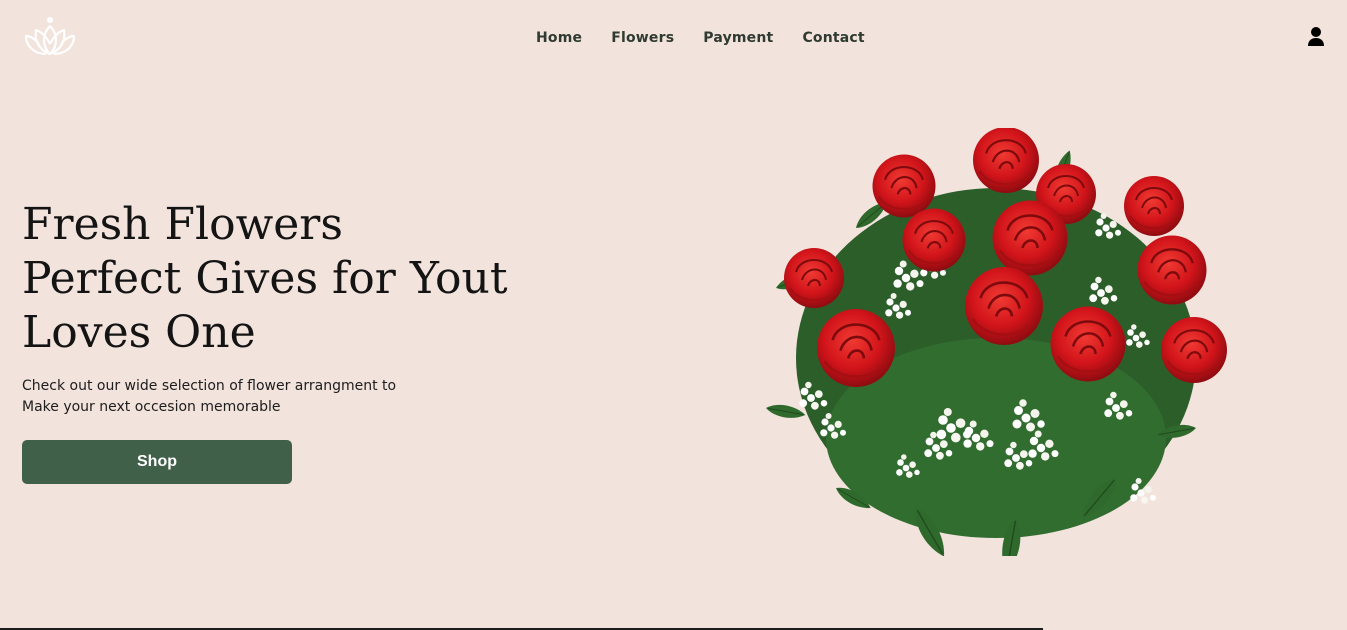 The height and width of the screenshot is (630, 1347). Describe the element at coordinates (182, 224) in the screenshot. I see `hero-title-line-1: Fresh Flowers` at that location.